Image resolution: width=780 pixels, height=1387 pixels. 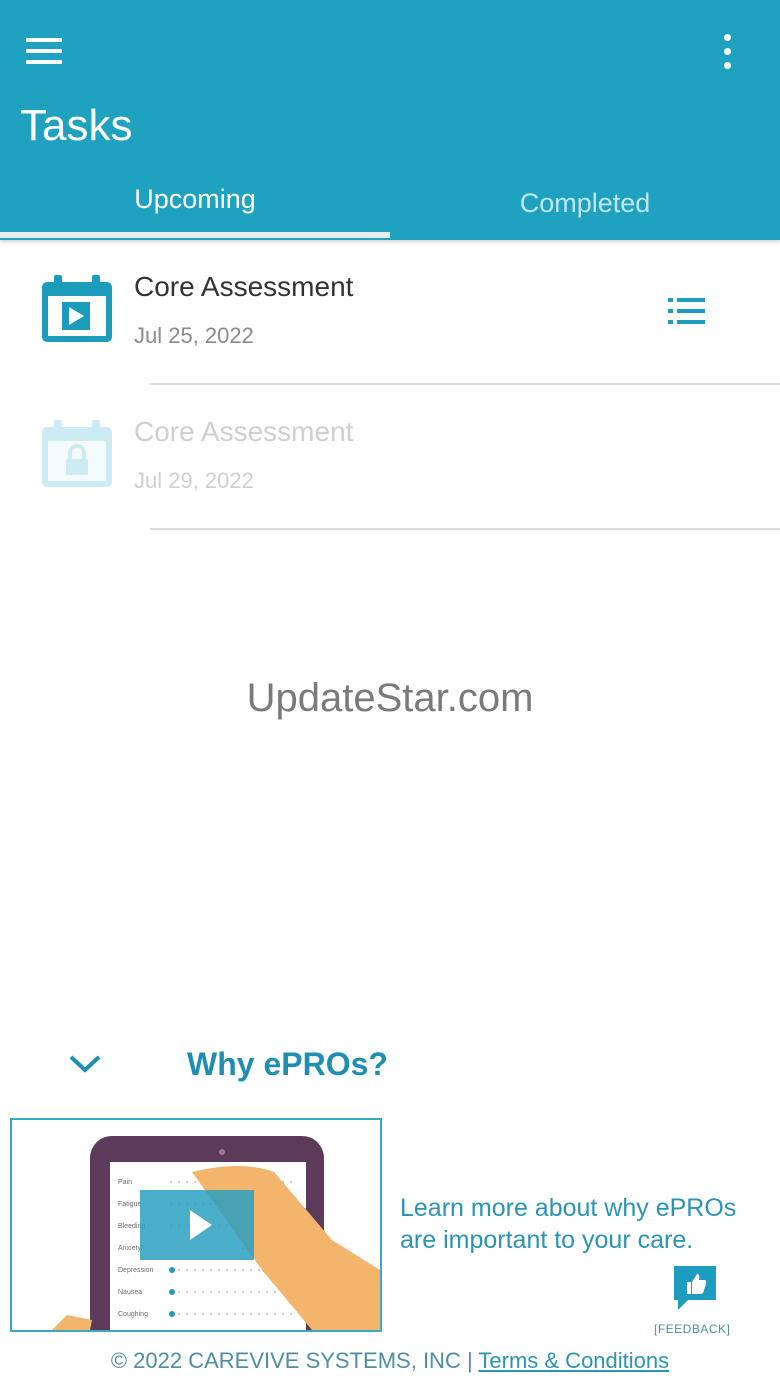 I want to click on task-date: Jul 29, 2022, so click(x=194, y=480).